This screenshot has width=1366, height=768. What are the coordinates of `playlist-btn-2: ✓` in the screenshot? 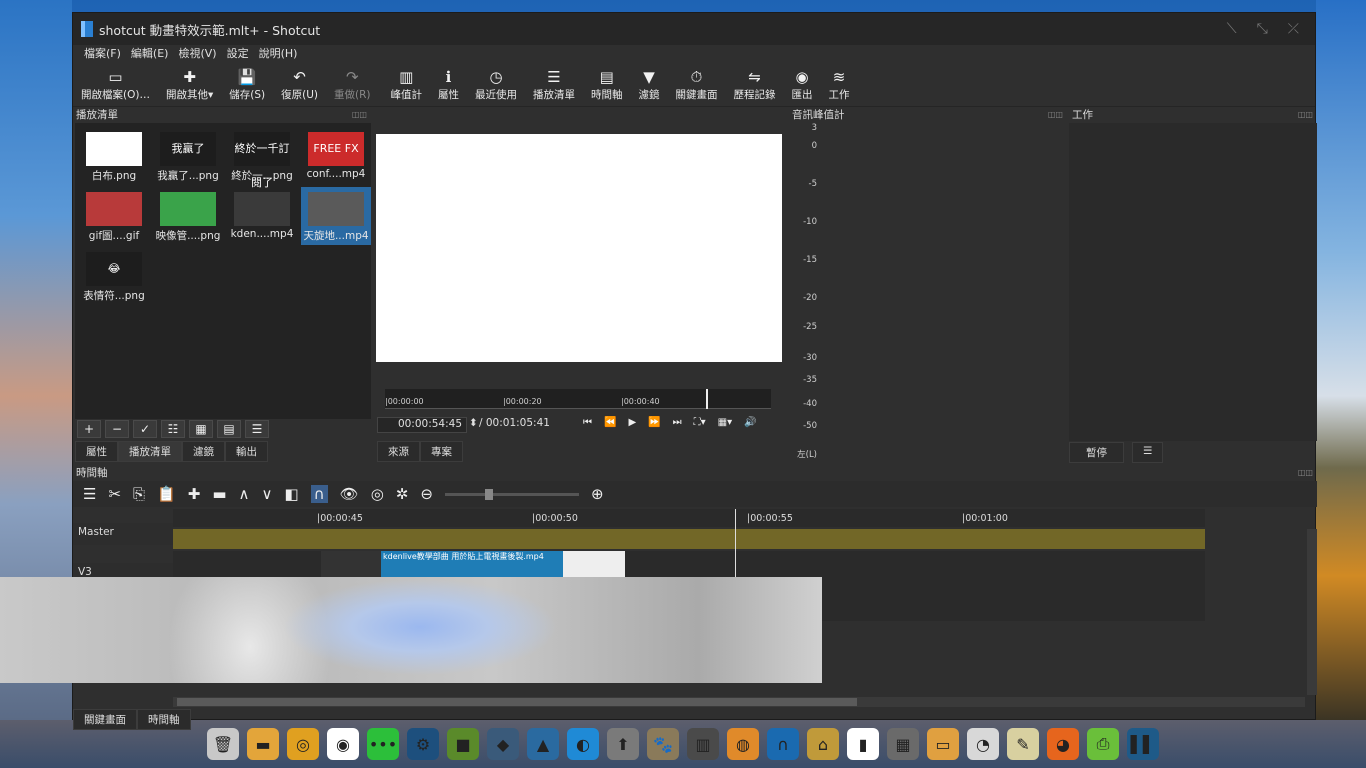 It's located at (145, 429).